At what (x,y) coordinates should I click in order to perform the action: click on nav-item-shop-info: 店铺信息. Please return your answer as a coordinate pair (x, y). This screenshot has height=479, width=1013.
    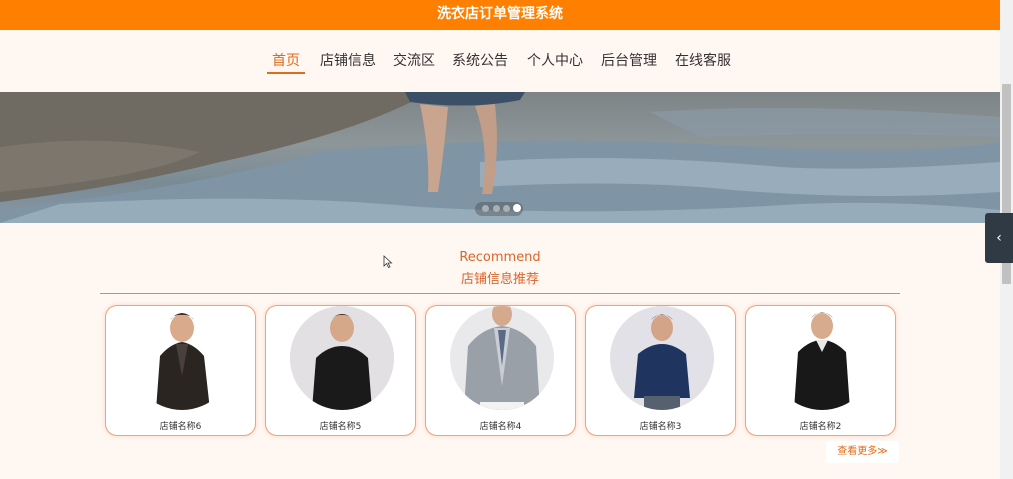
    Looking at the image, I should click on (348, 64).